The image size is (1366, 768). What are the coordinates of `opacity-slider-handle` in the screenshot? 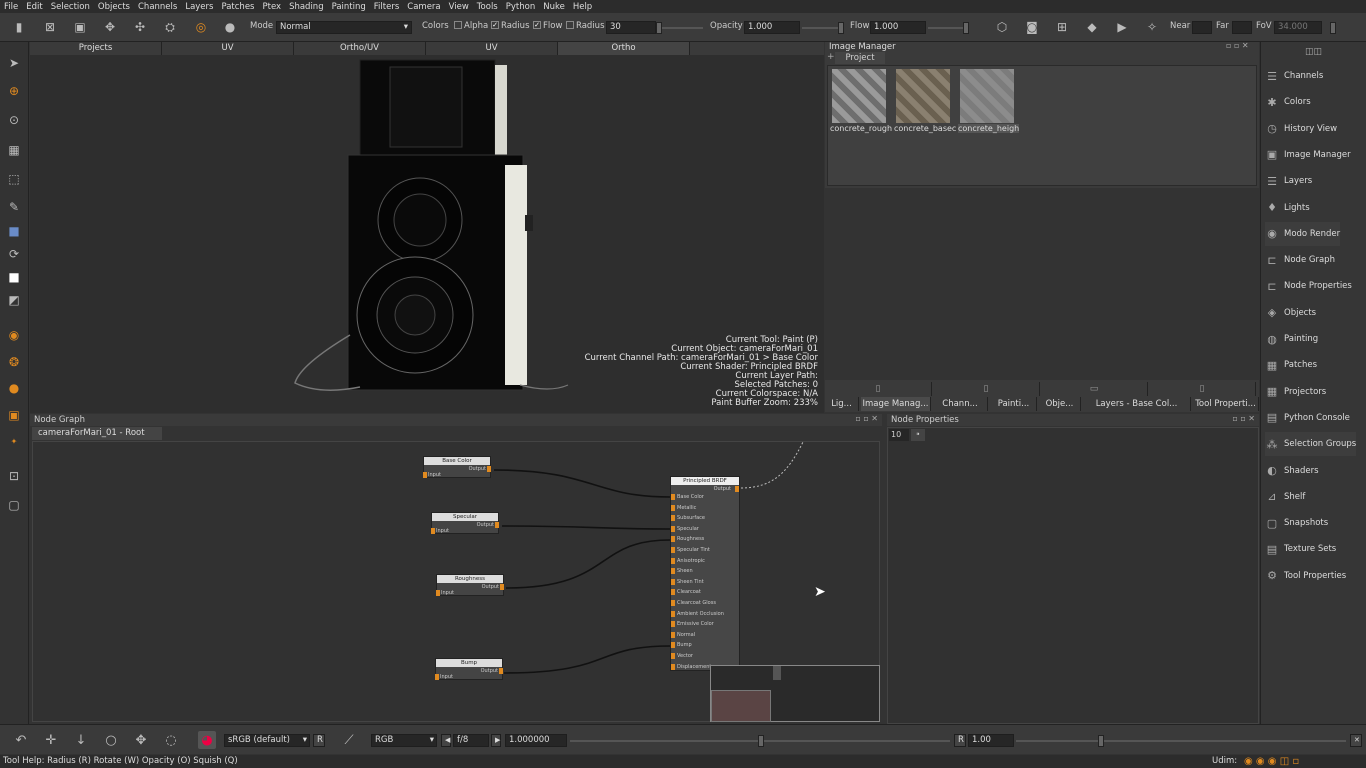 It's located at (841, 28).